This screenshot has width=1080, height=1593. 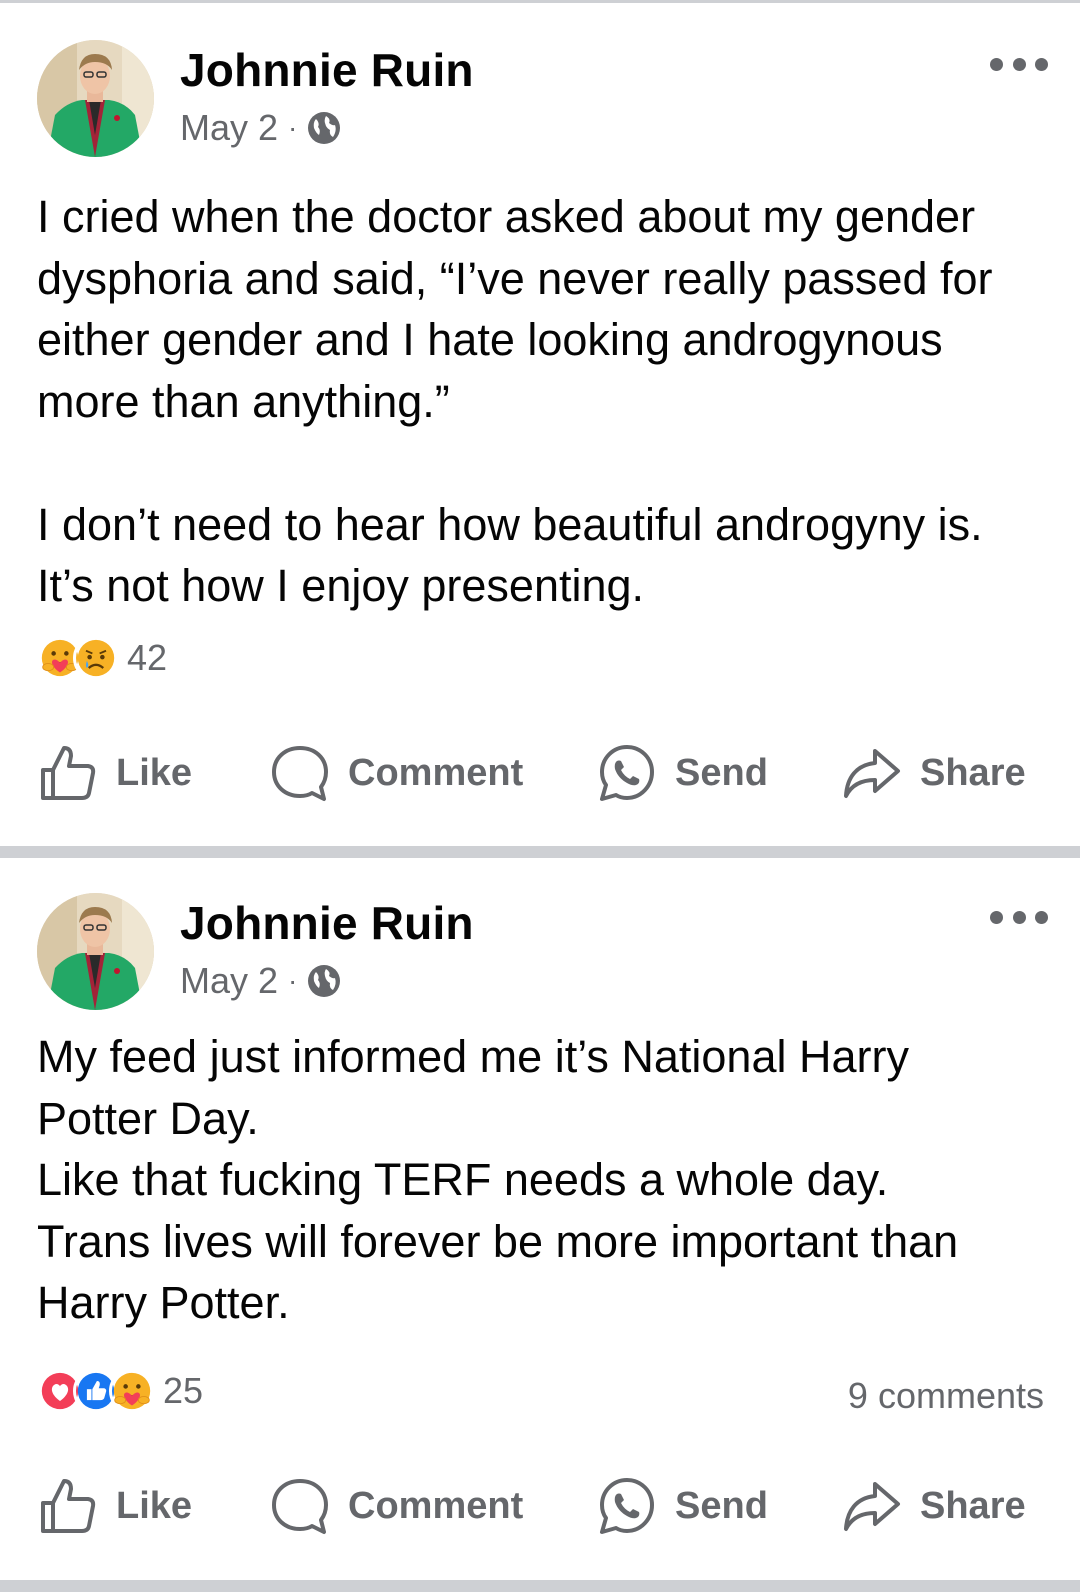 What do you see at coordinates (183, 1390) in the screenshot?
I see `reaction-count: 25` at bounding box center [183, 1390].